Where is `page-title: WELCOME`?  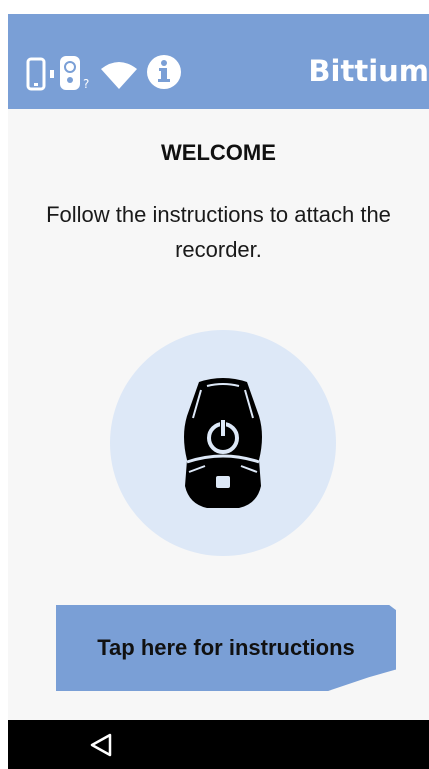
page-title: WELCOME is located at coordinates (218, 152).